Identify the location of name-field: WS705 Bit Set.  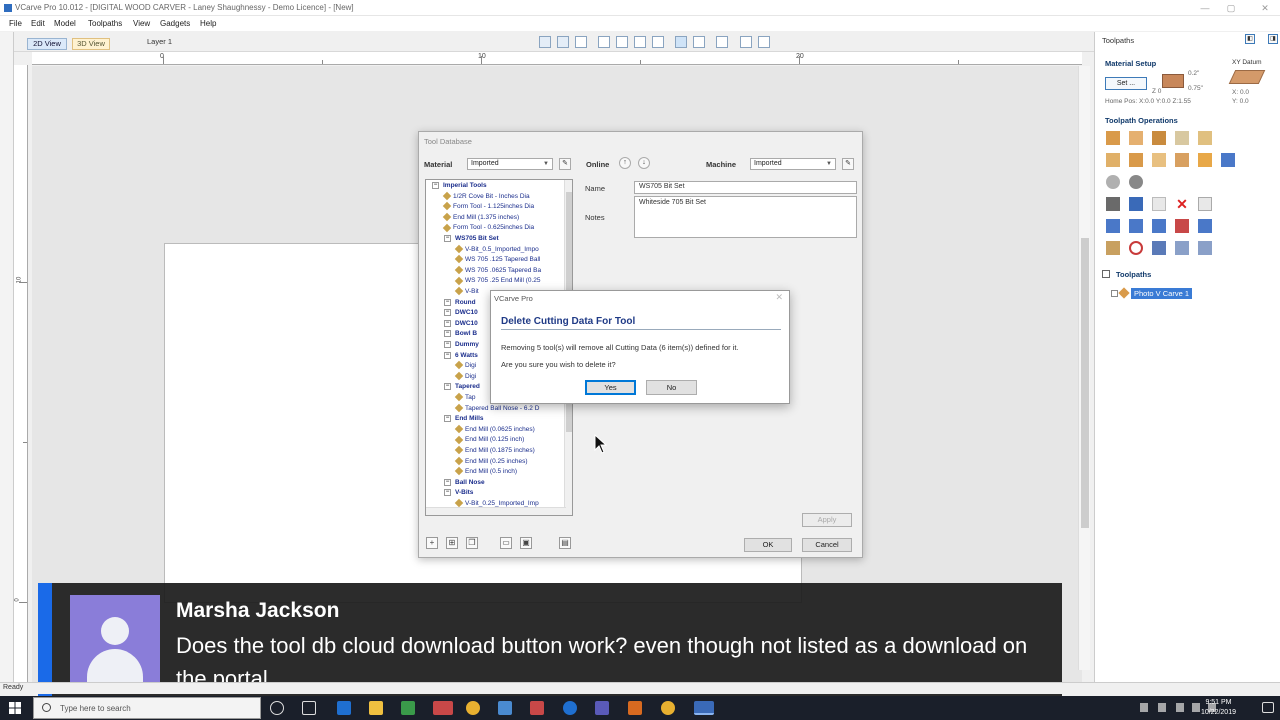
(745, 187).